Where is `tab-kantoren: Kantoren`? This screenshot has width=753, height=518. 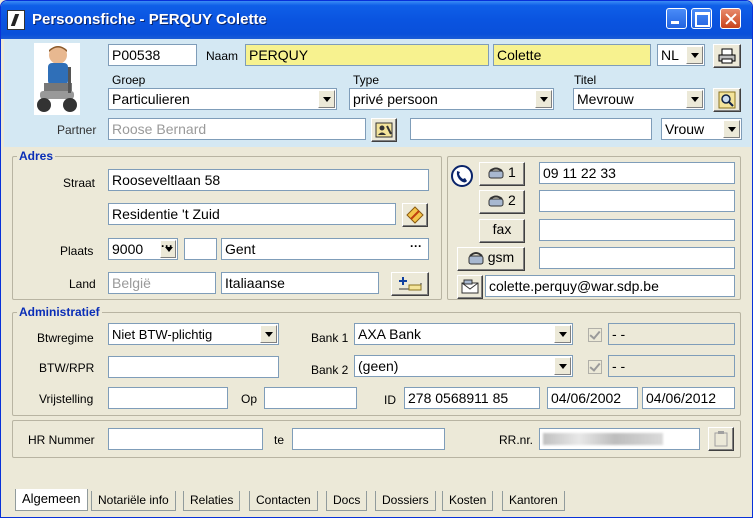
tab-kantoren: Kantoren is located at coordinates (533, 501).